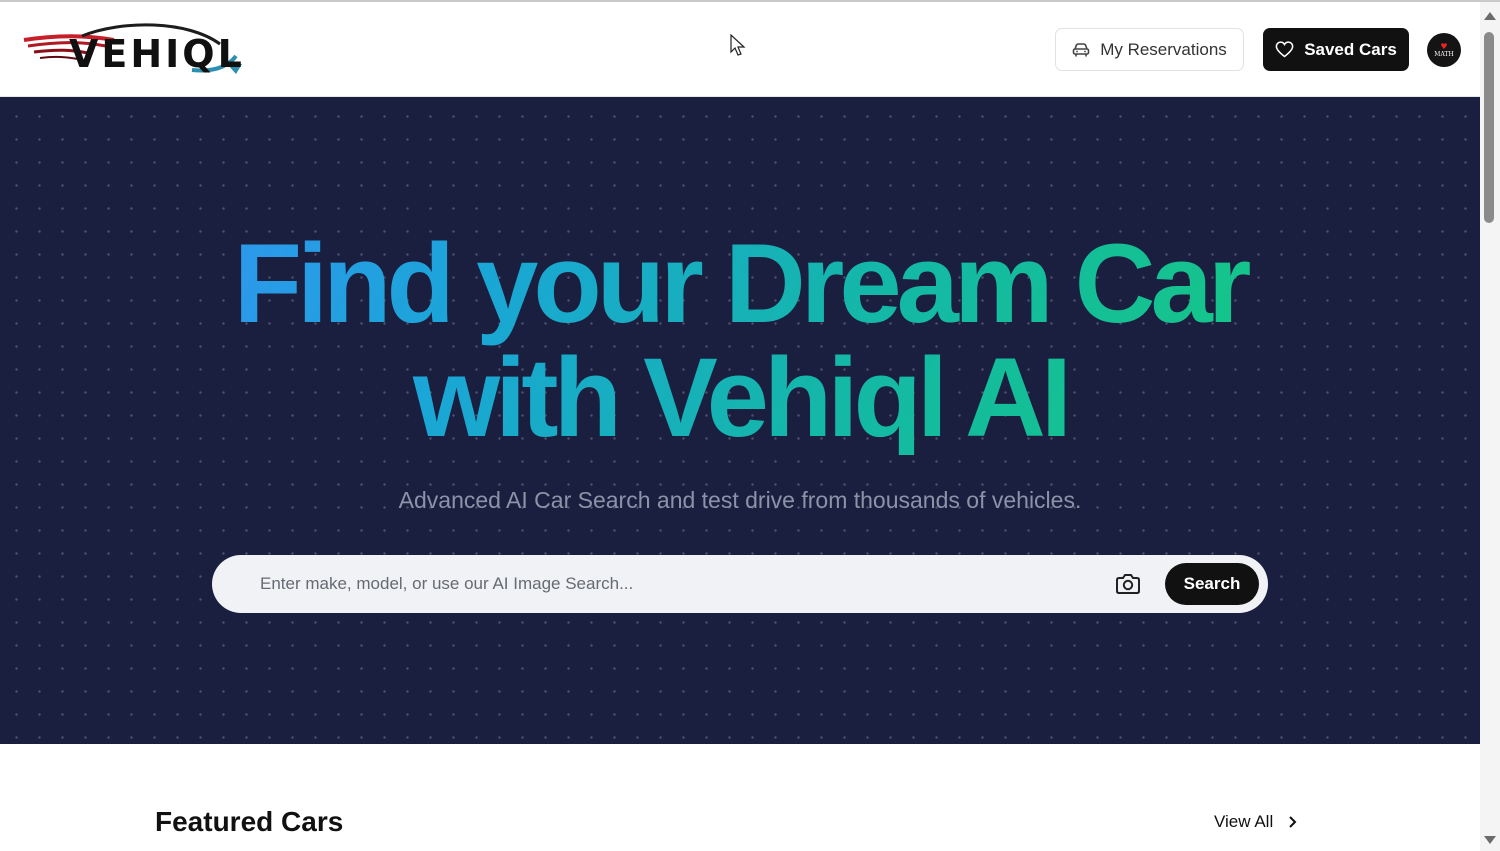  What do you see at coordinates (1489, 127) in the screenshot?
I see `scrollbar-thumb` at bounding box center [1489, 127].